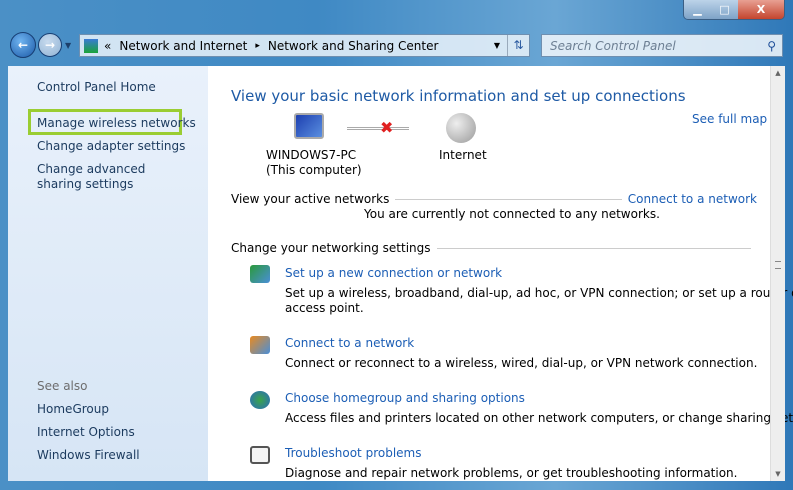 This screenshot has width=793, height=490. I want to click on connect-network-link: Connect to a network, so click(692, 199).